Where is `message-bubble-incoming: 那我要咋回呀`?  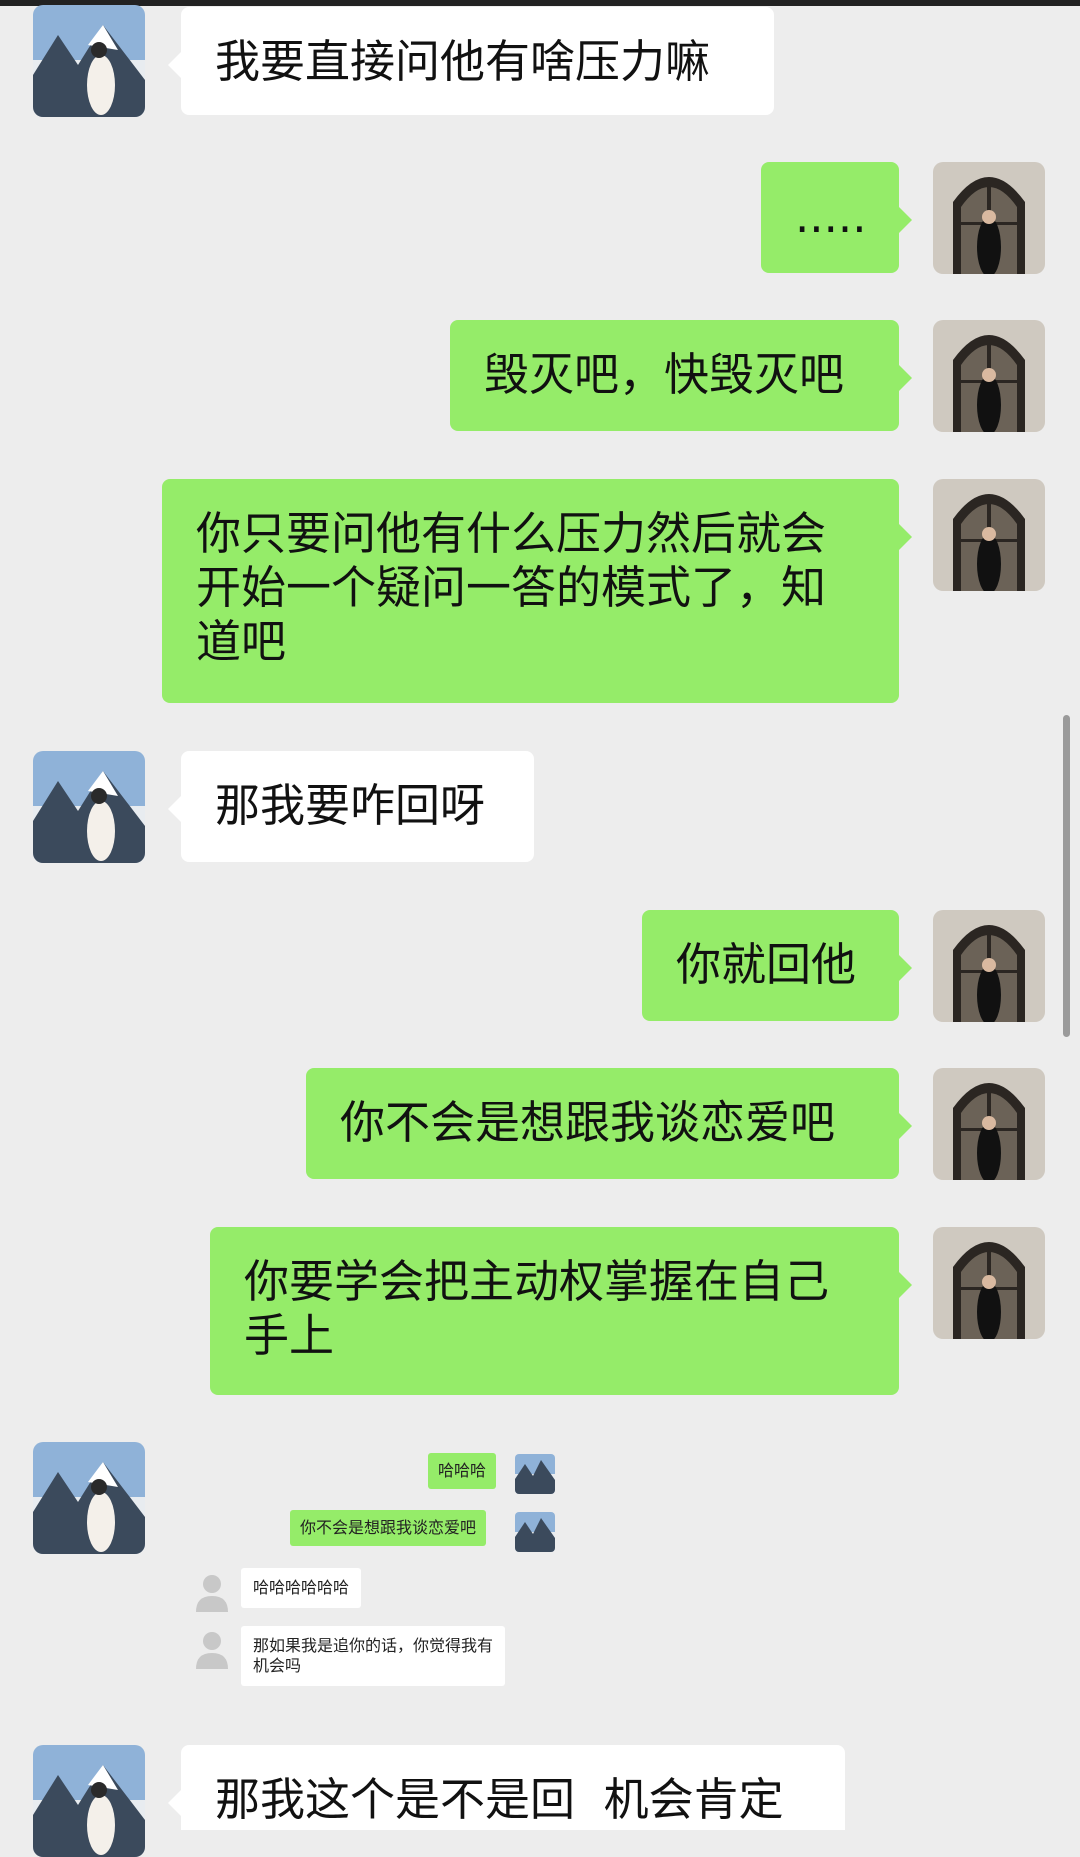 message-bubble-incoming: 那我要咋回呀 is located at coordinates (351, 806).